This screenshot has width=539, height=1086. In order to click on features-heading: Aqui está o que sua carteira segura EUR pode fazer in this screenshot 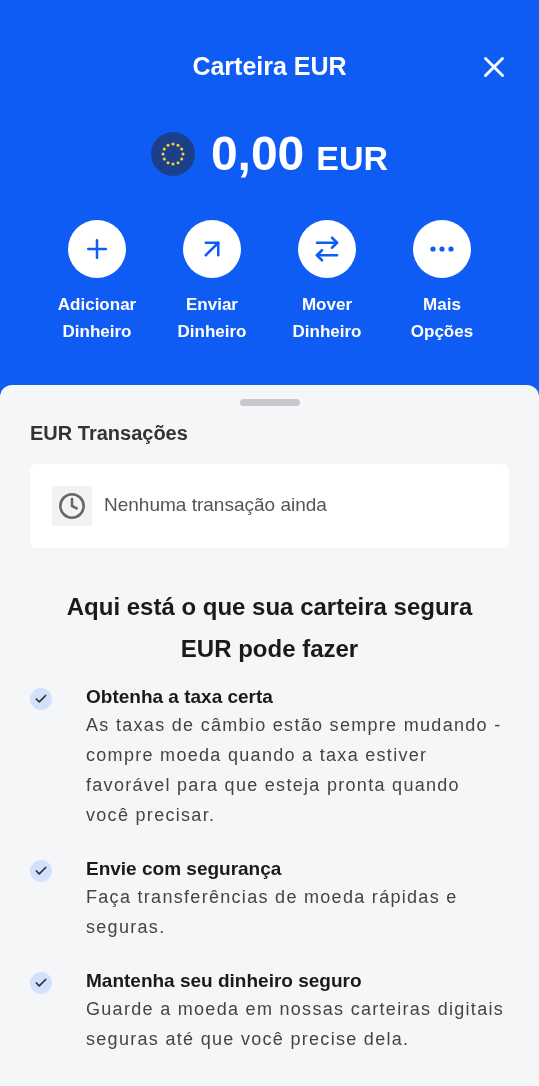, I will do `click(269, 627)`.